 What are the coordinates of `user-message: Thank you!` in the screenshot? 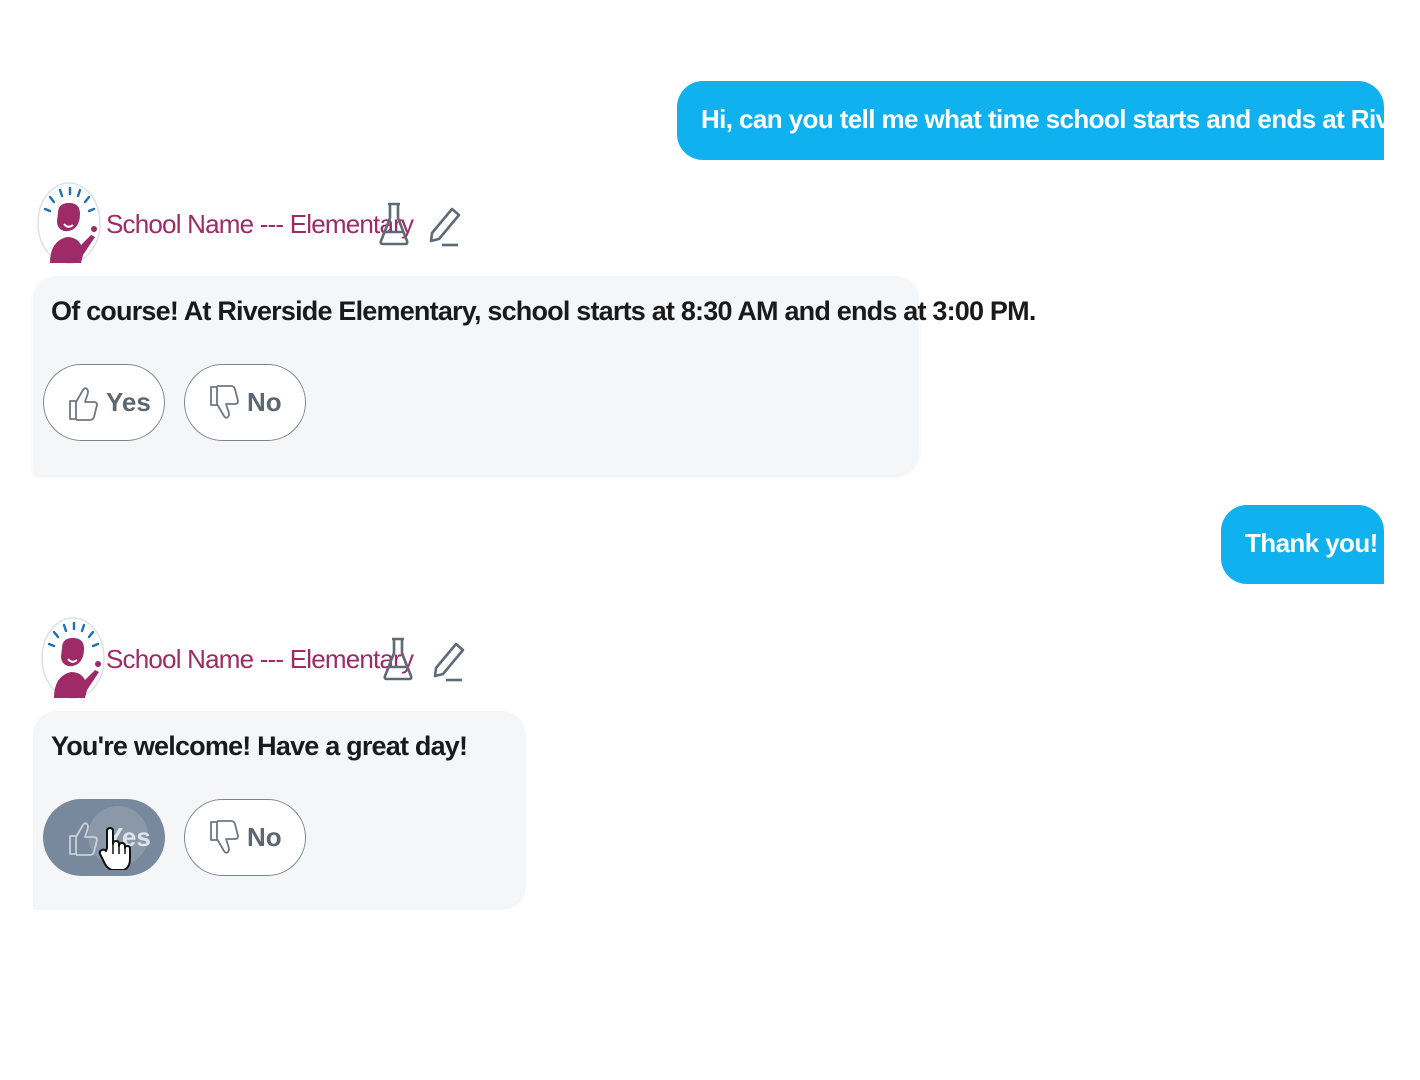 It's located at (1302, 544).